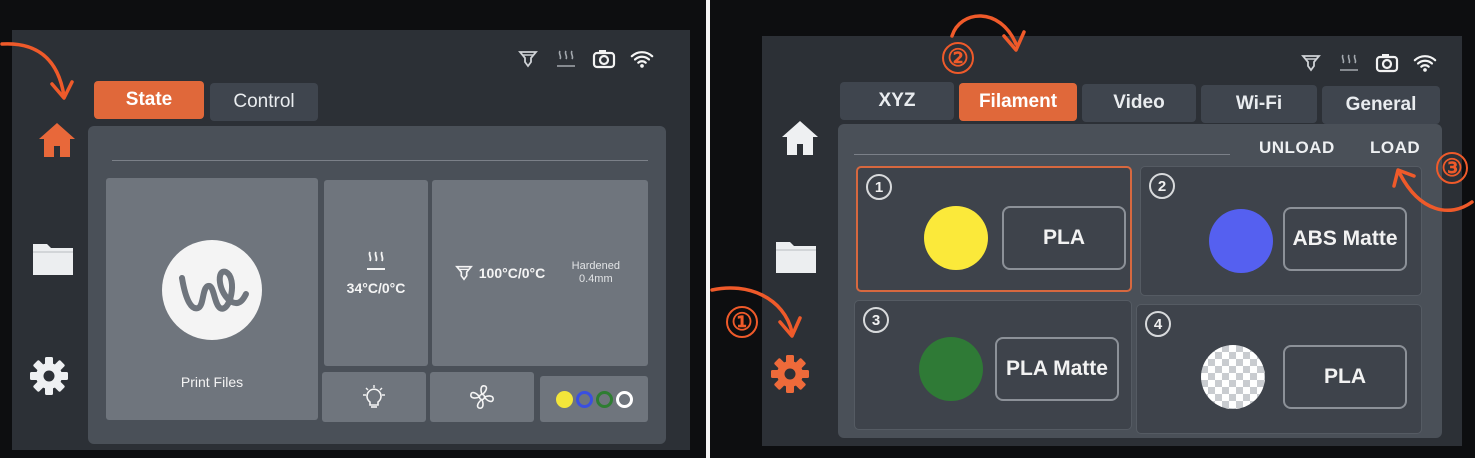 The image size is (1475, 458). I want to click on filament-slot-1: 1 PLA, so click(994, 229).